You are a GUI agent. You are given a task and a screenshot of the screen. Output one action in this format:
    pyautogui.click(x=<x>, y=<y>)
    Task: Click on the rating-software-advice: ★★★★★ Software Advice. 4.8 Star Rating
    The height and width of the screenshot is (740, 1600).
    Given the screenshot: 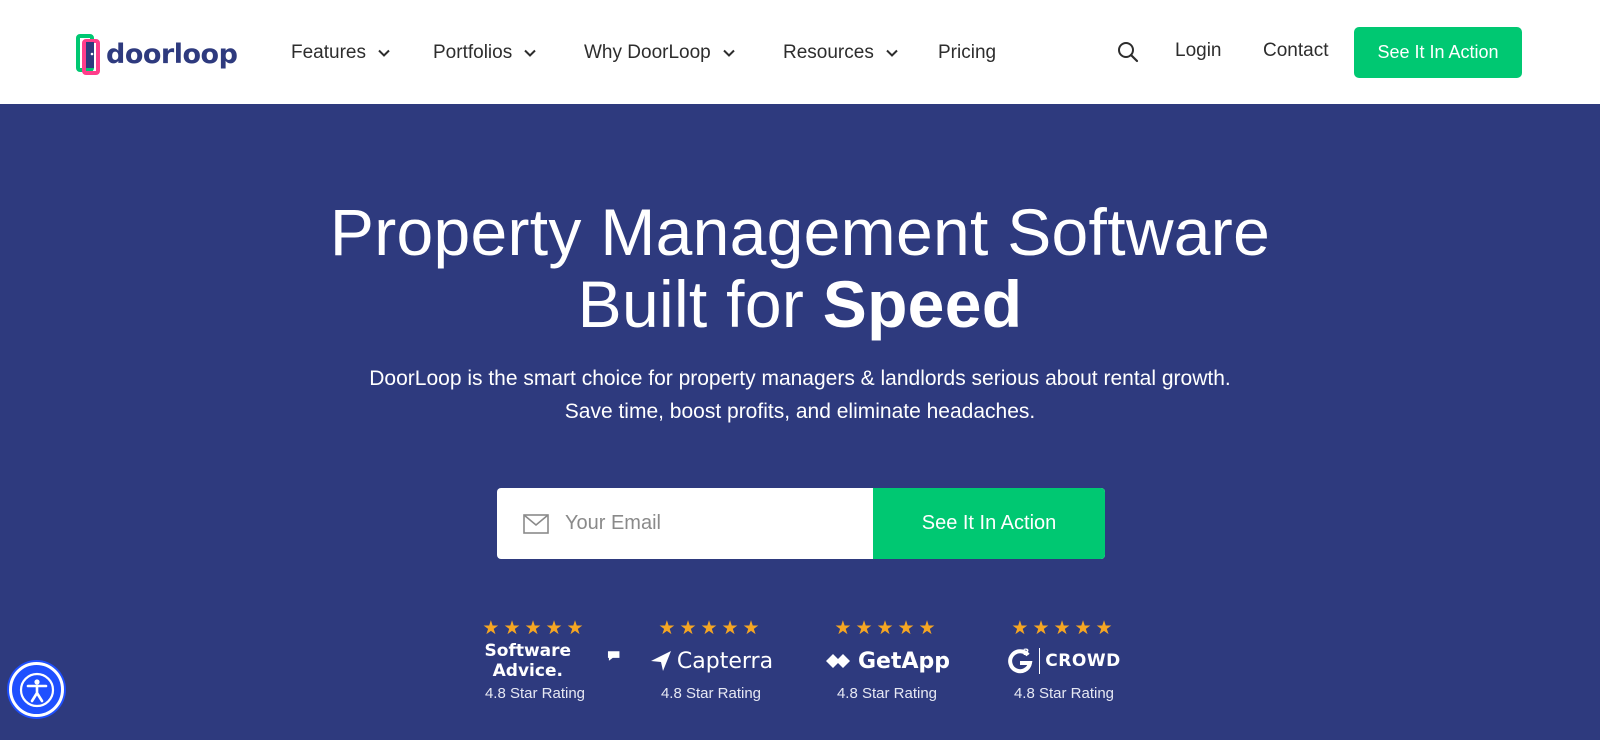 What is the action you would take?
    pyautogui.click(x=535, y=659)
    